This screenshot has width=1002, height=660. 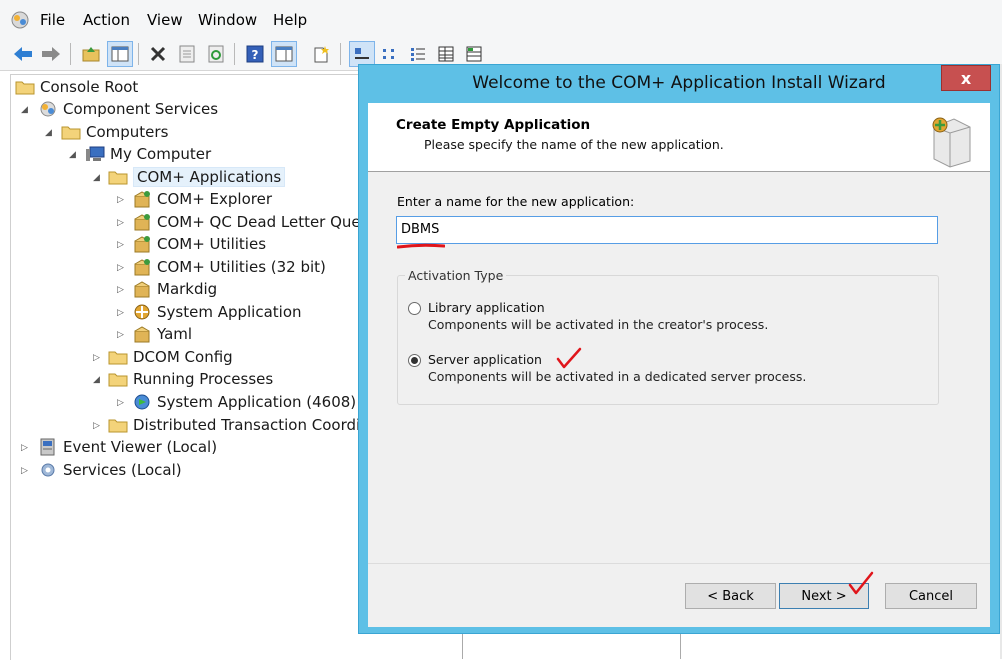 I want to click on help-icon: ?, so click(x=255, y=54).